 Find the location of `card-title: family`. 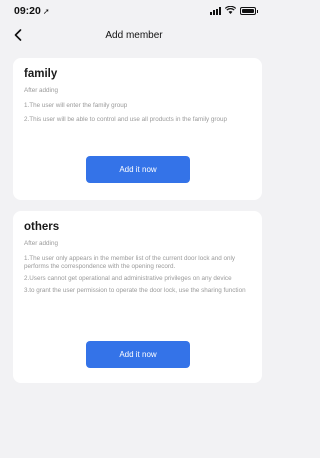

card-title: family is located at coordinates (41, 74).